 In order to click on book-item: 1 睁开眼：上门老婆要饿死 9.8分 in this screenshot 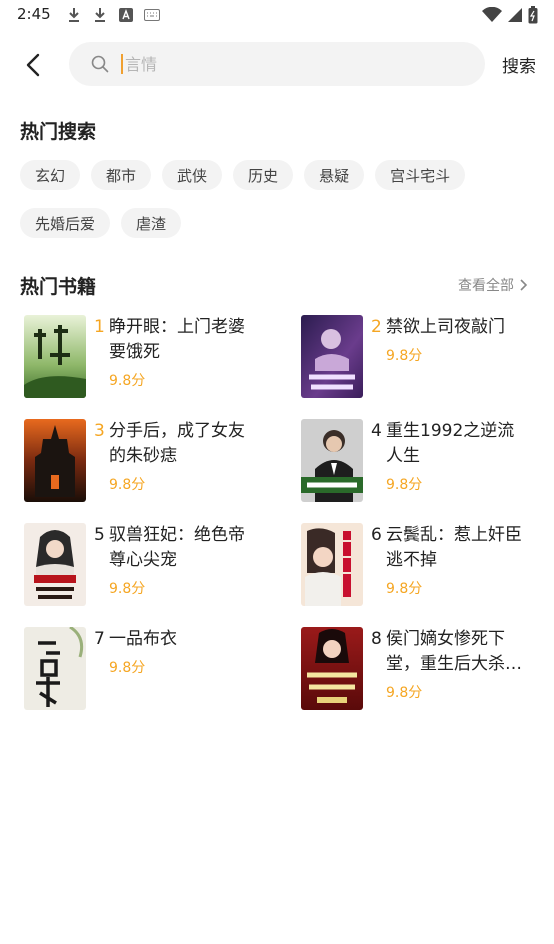, I will do `click(162, 356)`.